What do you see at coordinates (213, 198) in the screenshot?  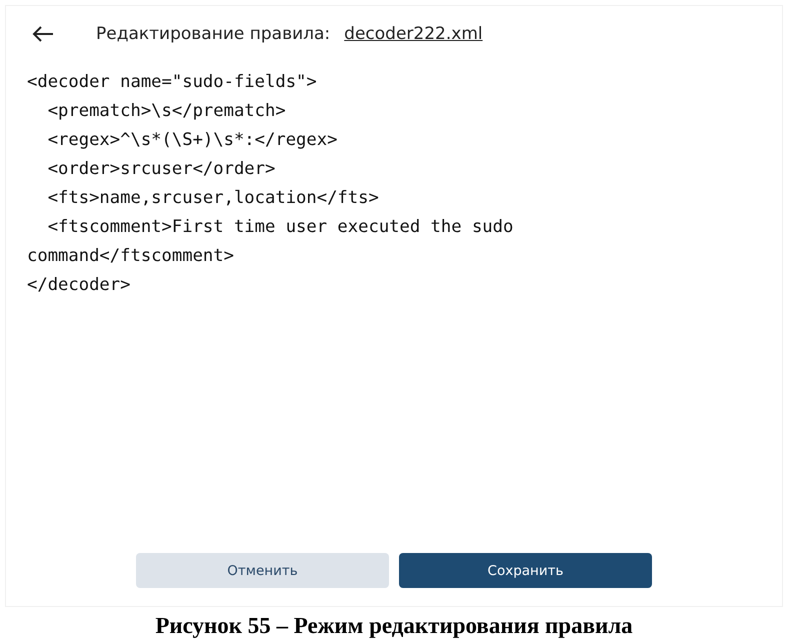 I see `code-line: <fts>name,srcuser,location</fts>` at bounding box center [213, 198].